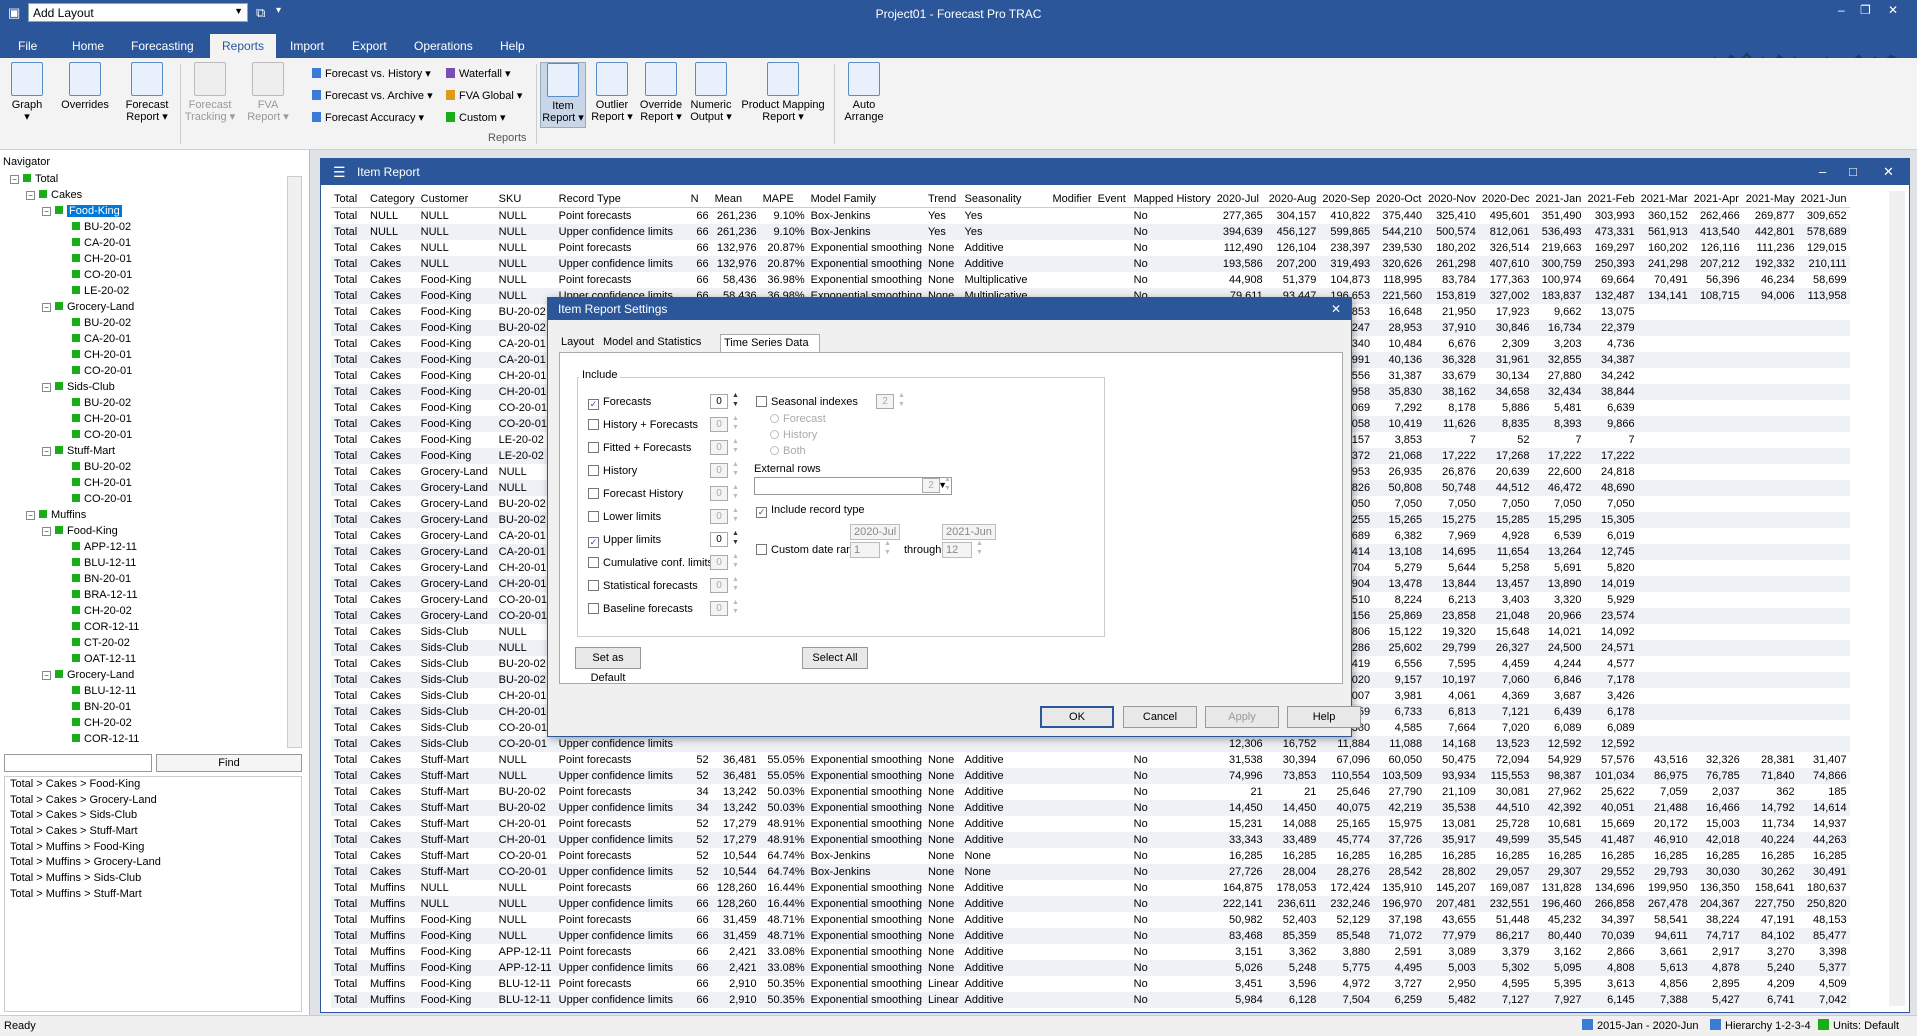 Image resolution: width=1917 pixels, height=1036 pixels. I want to click on forecast-tracking-button: Forecast Tracking ▾, so click(210, 92).